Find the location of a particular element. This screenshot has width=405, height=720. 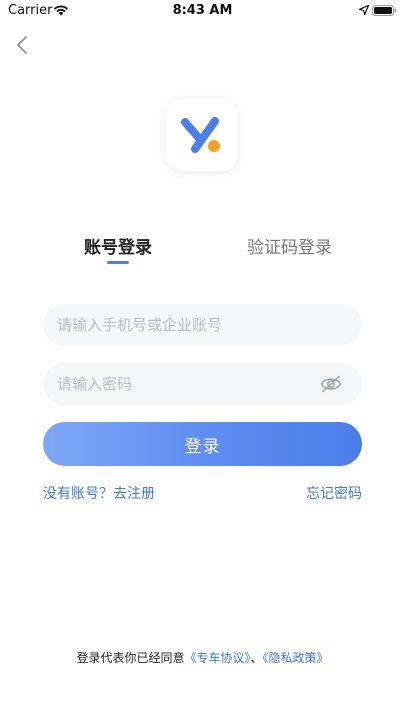

eye-icon is located at coordinates (331, 384).